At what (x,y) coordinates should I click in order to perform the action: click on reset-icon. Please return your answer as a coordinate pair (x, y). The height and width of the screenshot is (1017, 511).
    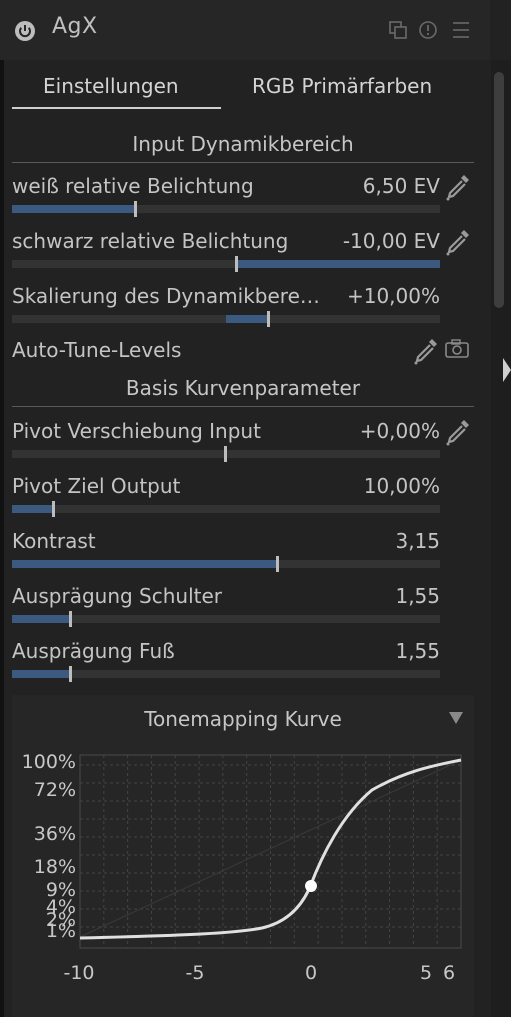
    Looking at the image, I should click on (428, 30).